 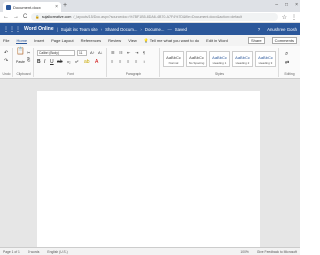 I want to click on word-favicon-icon, so click(x=8, y=7).